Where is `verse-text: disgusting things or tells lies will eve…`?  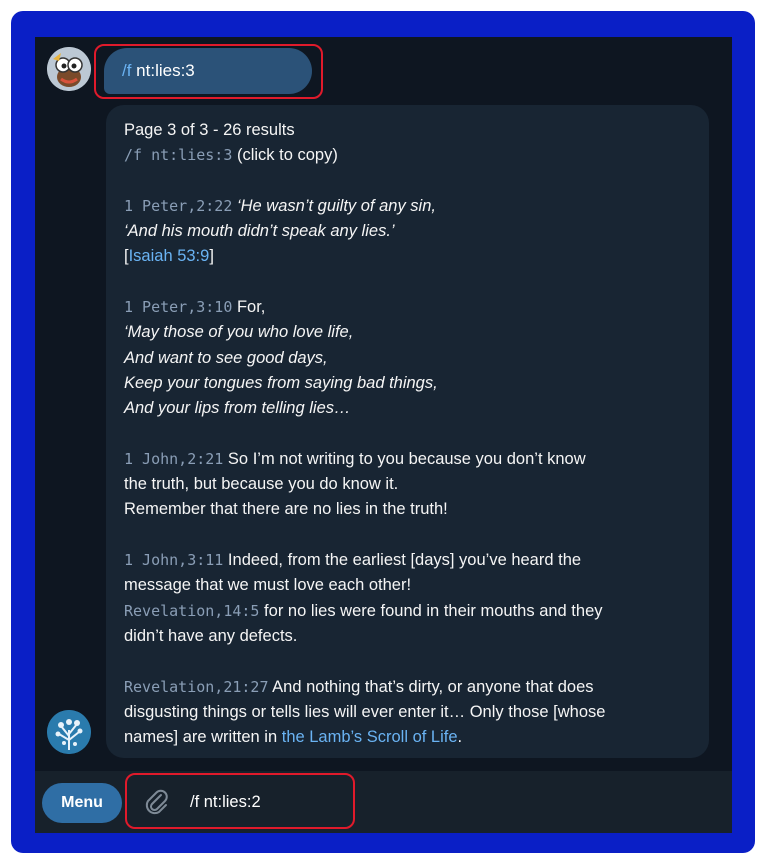
verse-text: disgusting things or tells lies will eve… is located at coordinates (365, 711).